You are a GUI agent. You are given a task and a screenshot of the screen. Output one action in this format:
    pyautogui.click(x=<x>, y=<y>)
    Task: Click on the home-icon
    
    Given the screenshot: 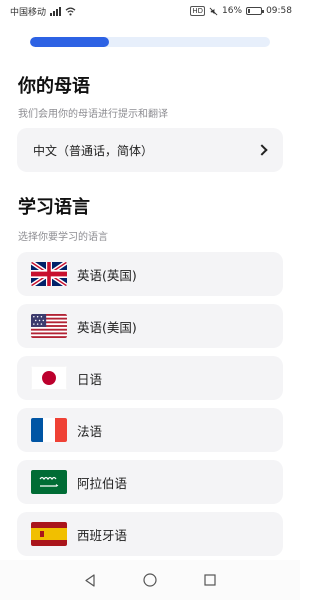 What is the action you would take?
    pyautogui.click(x=150, y=580)
    